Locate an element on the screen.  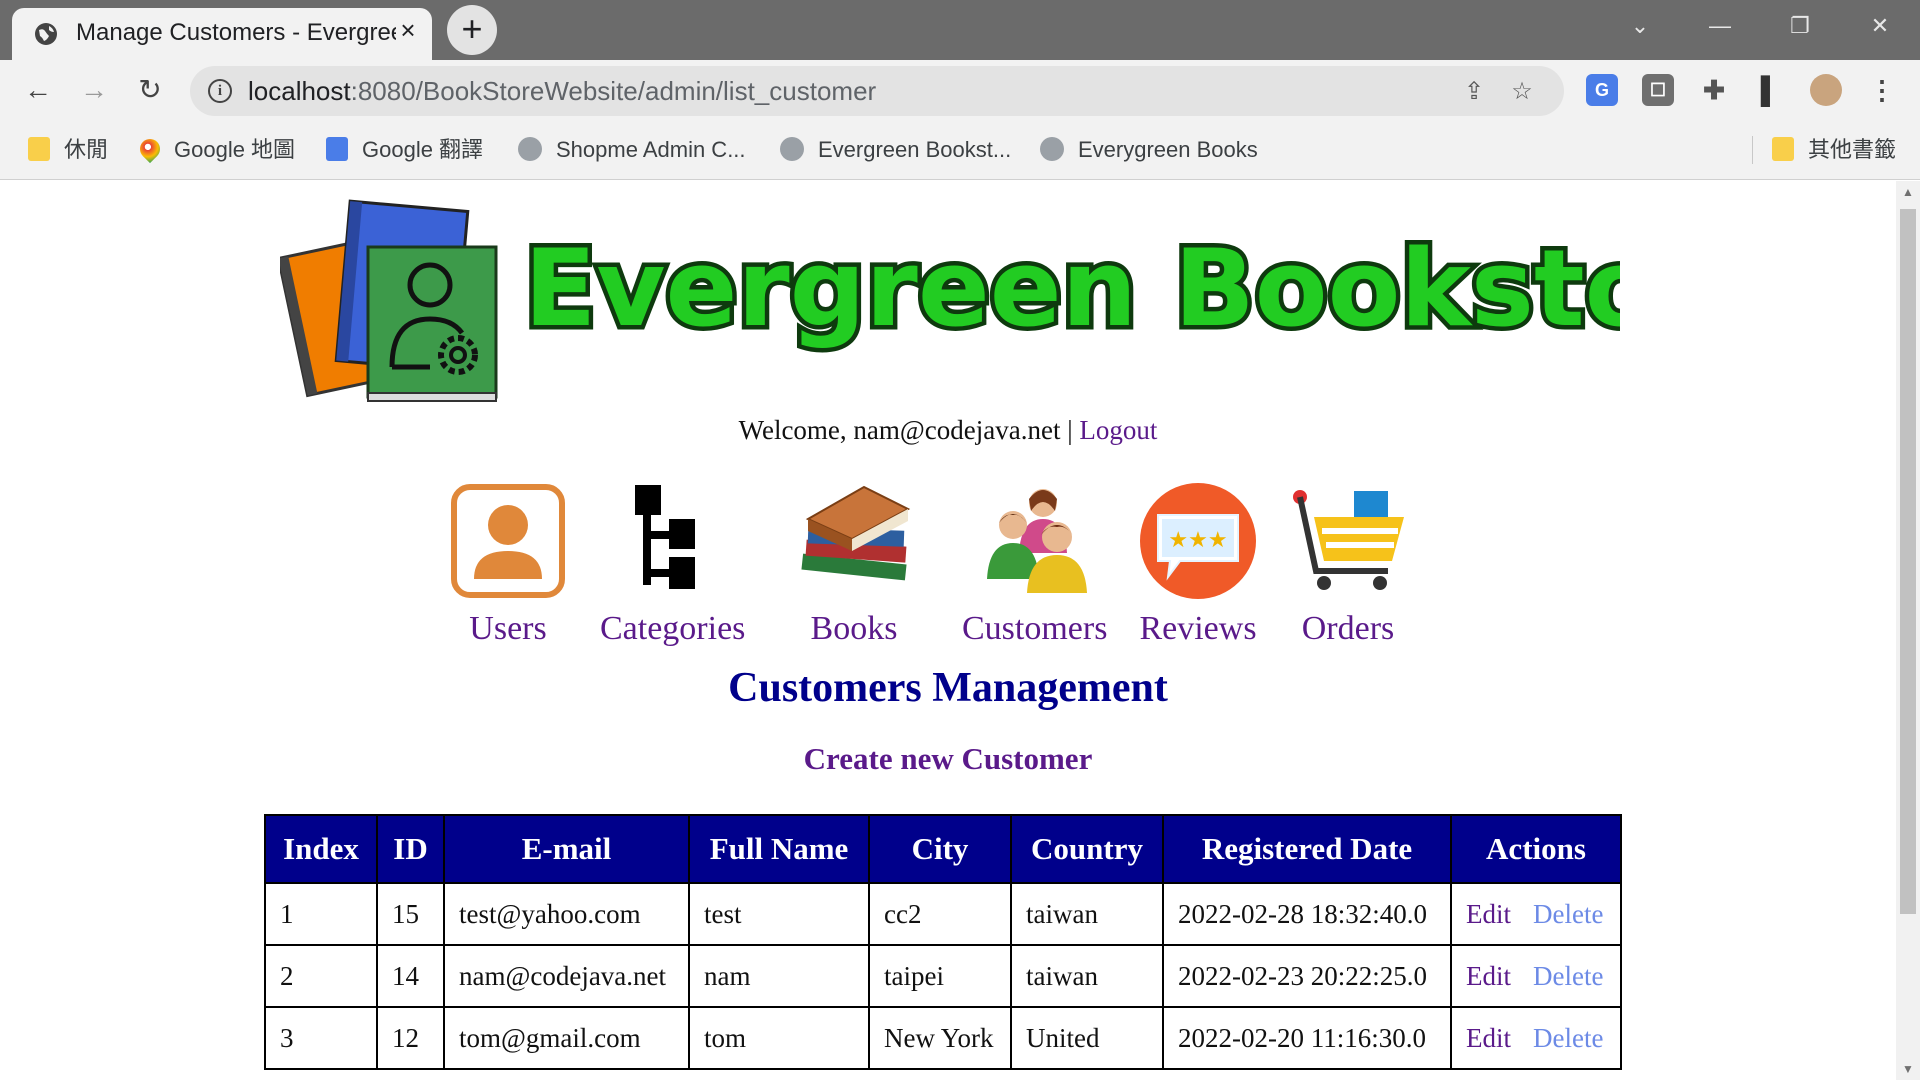
extensions-puzzle-icon: ✚ is located at coordinates (1714, 90).